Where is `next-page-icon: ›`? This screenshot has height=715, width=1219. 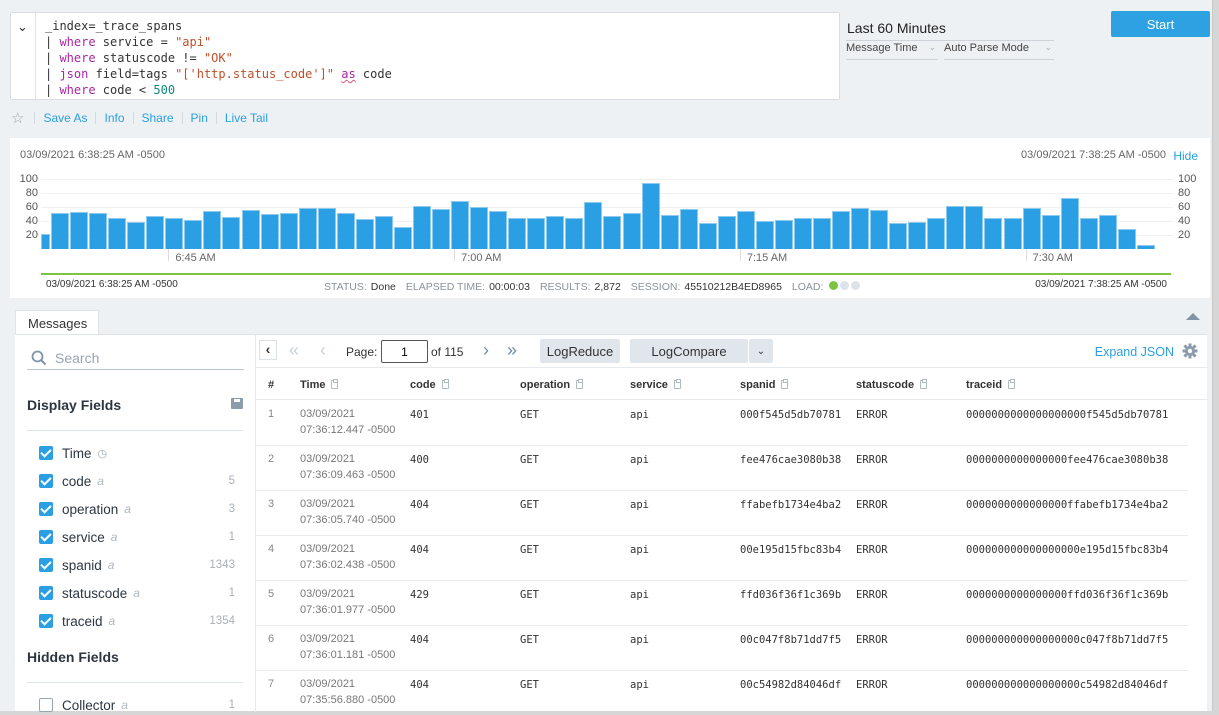
next-page-icon: › is located at coordinates (486, 350).